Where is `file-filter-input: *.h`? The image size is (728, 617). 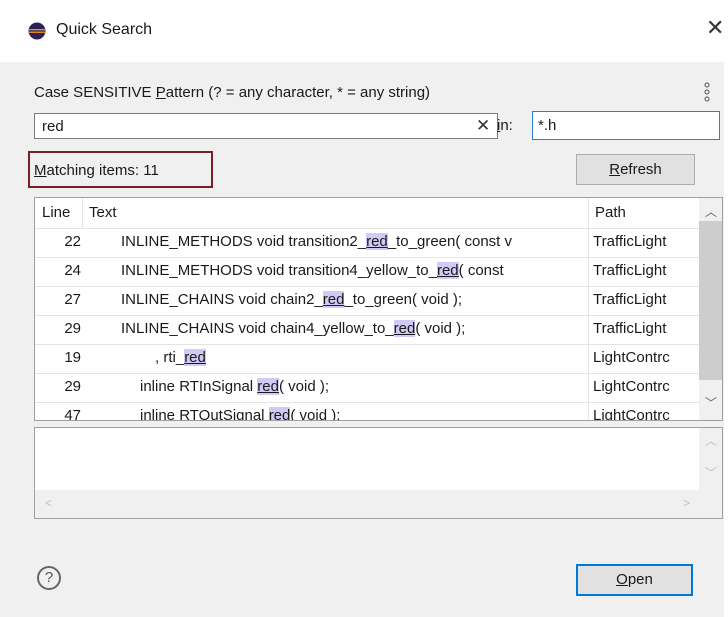
file-filter-input: *.h is located at coordinates (626, 125).